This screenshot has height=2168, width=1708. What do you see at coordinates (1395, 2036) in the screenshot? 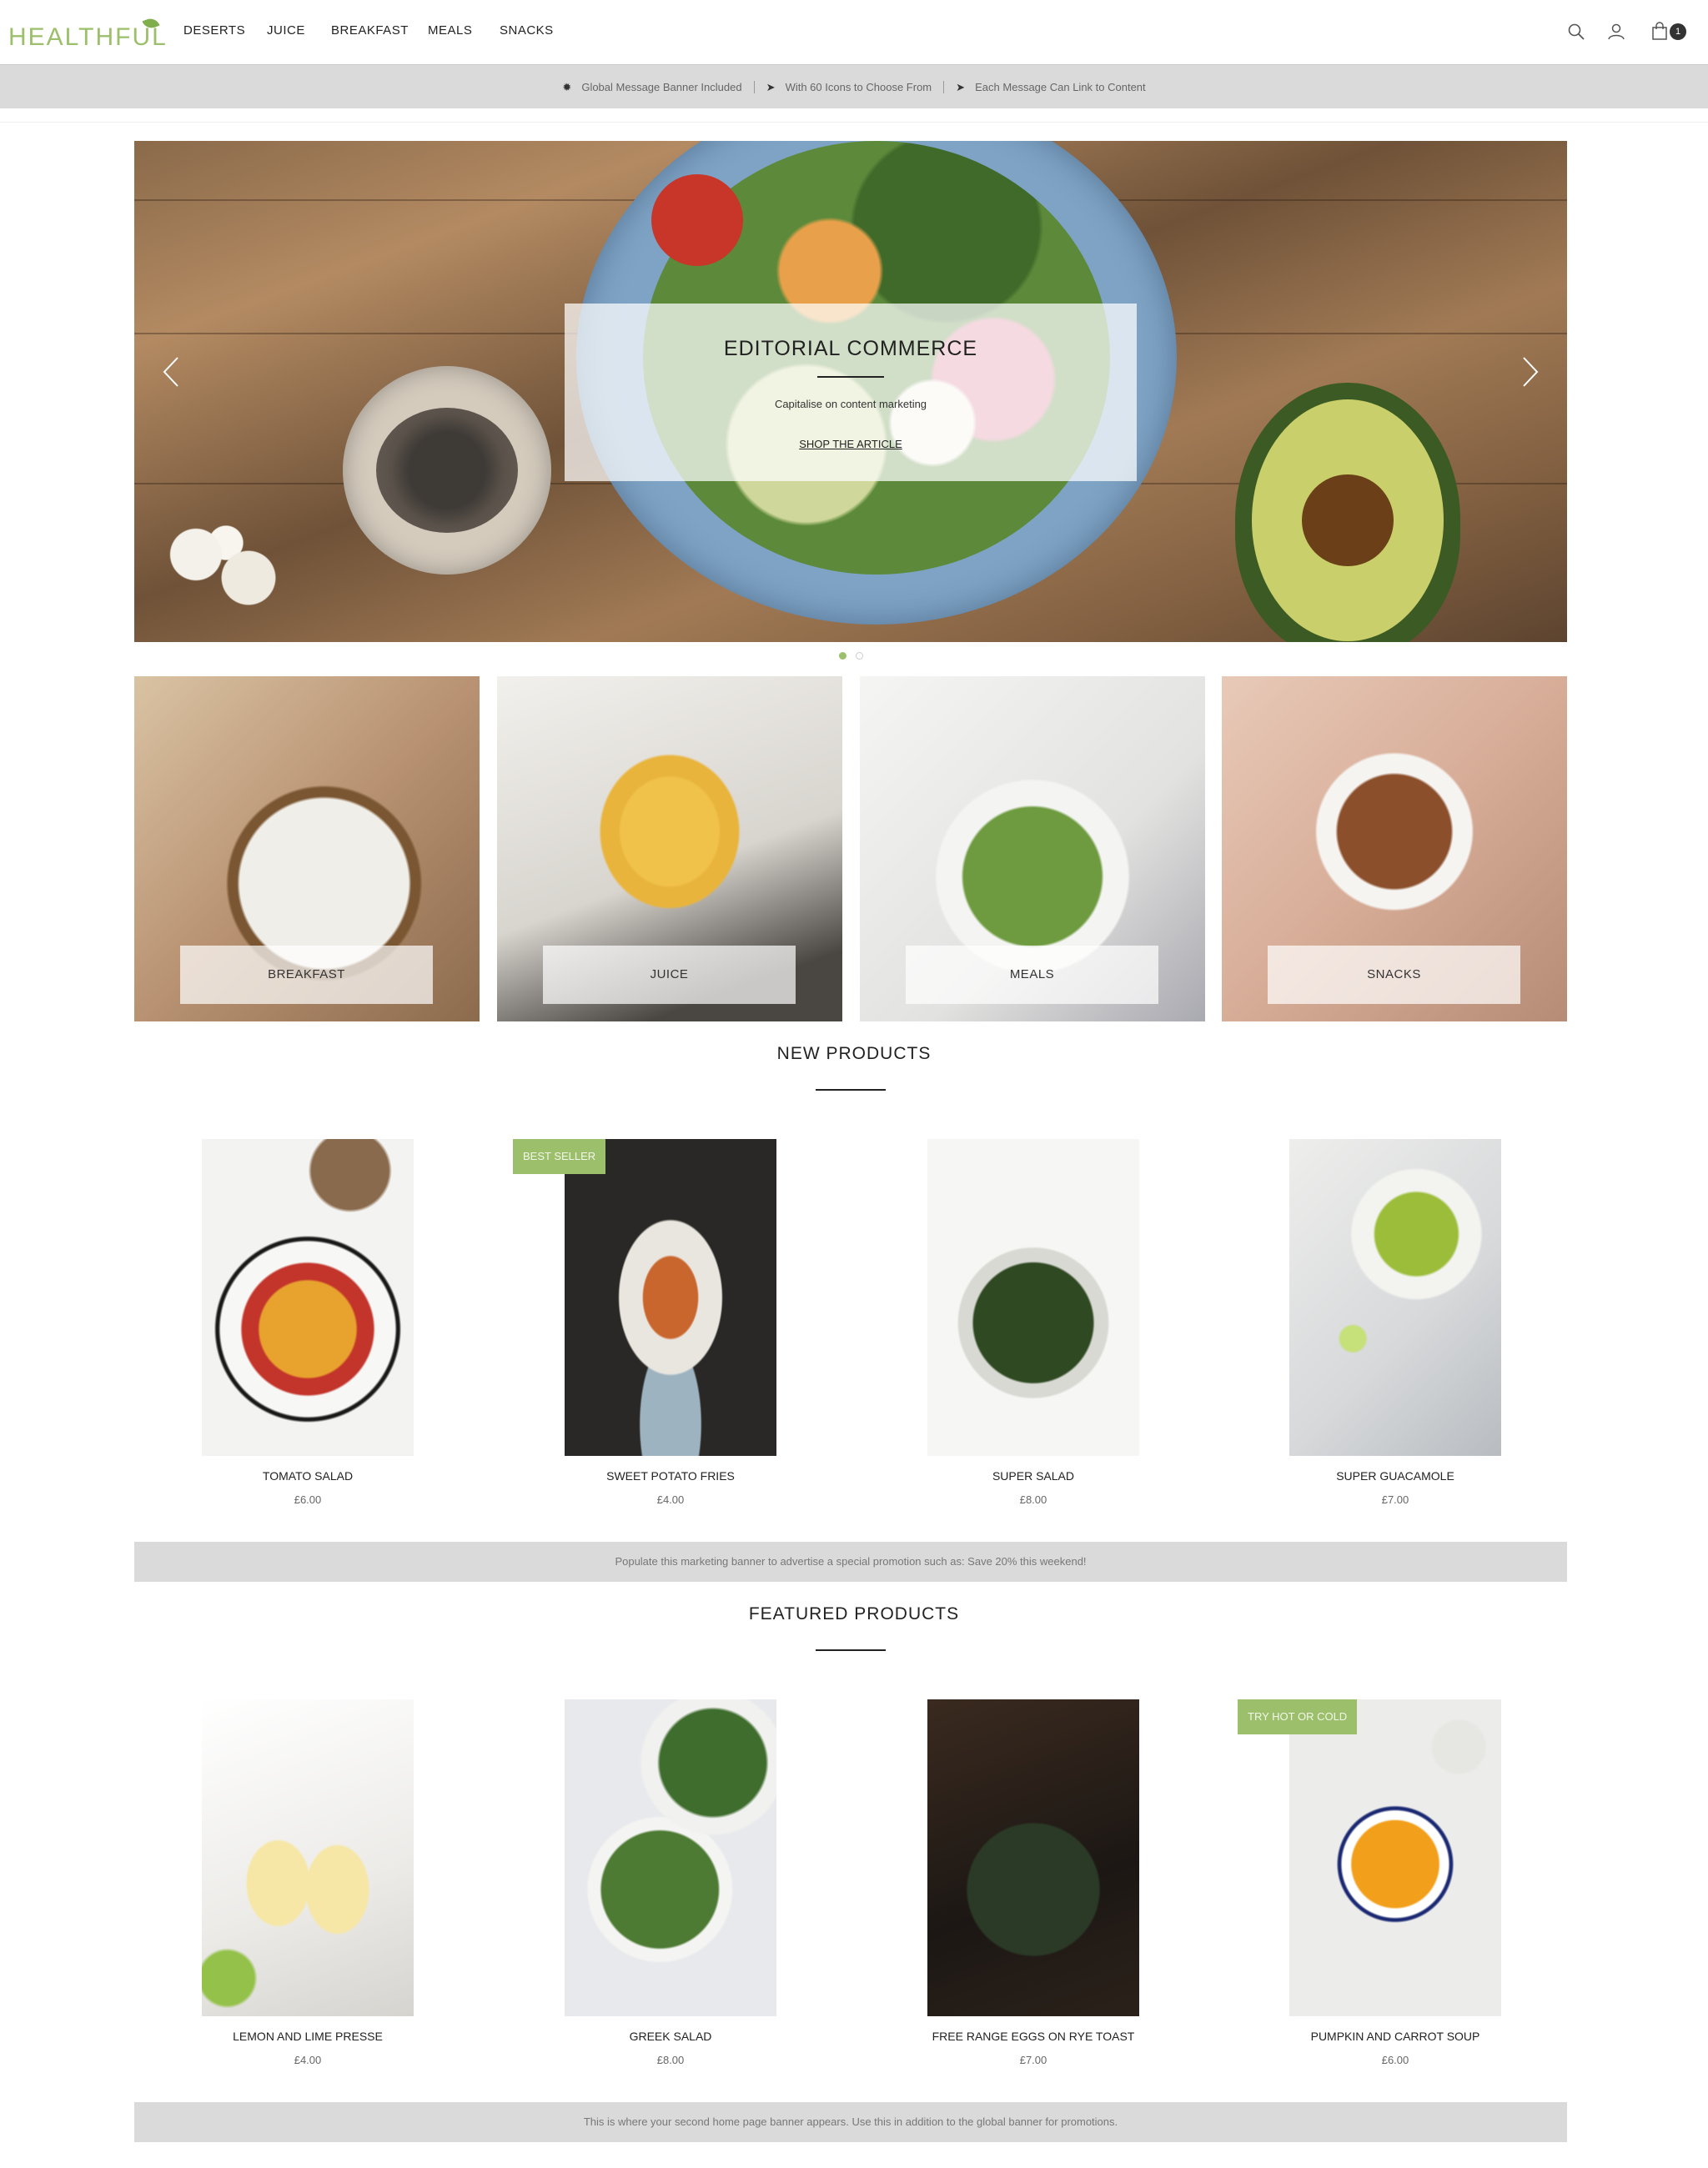
I see `product-name: PUMPKIN AND CARROT SOUP` at bounding box center [1395, 2036].